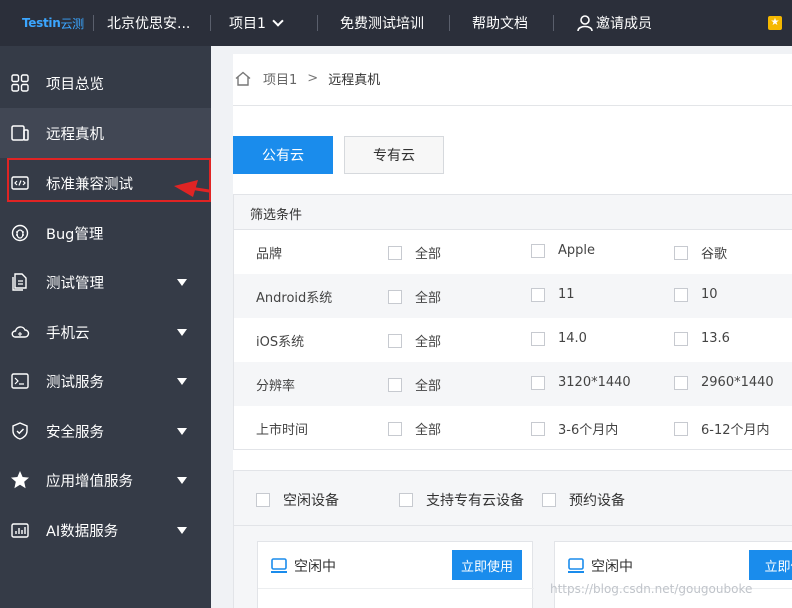 The image size is (792, 608). I want to click on cloud-icon, so click(20, 332).